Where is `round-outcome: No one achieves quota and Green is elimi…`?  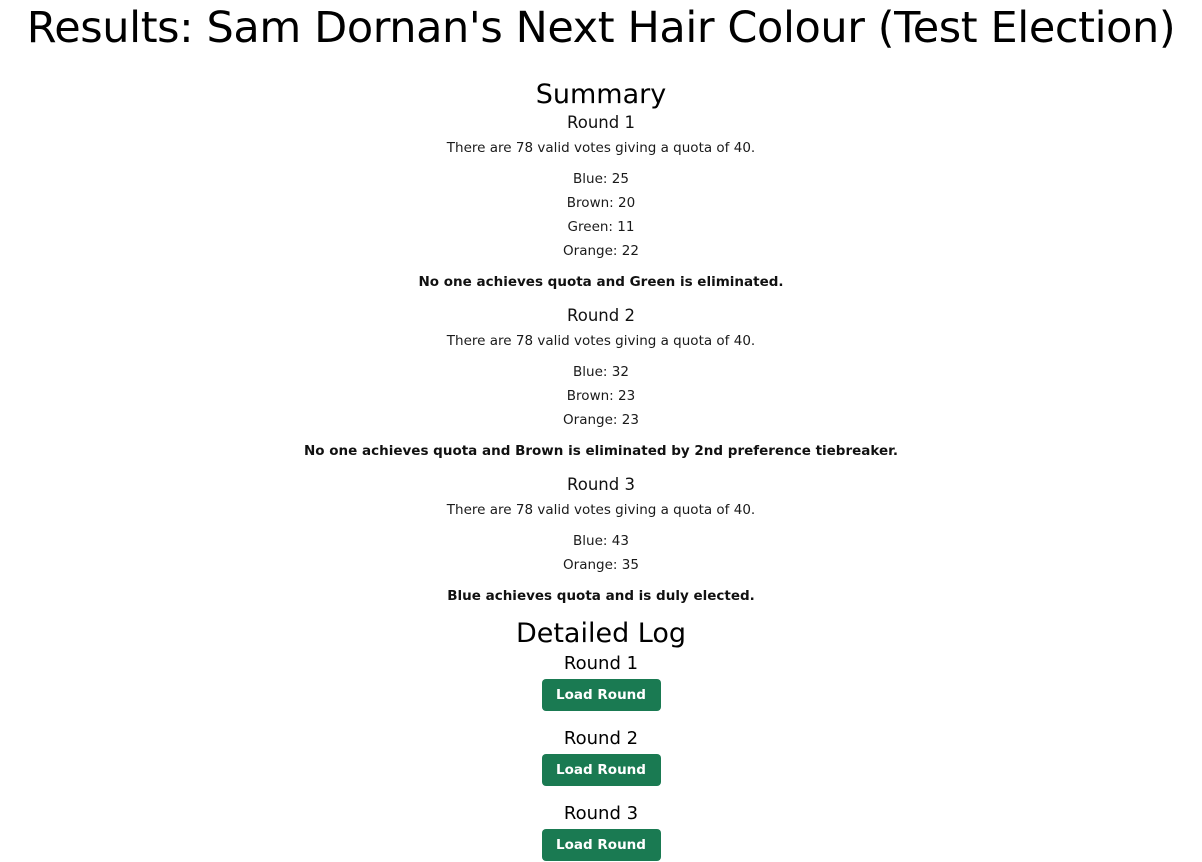 round-outcome: No one achieves quota and Green is elimi… is located at coordinates (601, 282).